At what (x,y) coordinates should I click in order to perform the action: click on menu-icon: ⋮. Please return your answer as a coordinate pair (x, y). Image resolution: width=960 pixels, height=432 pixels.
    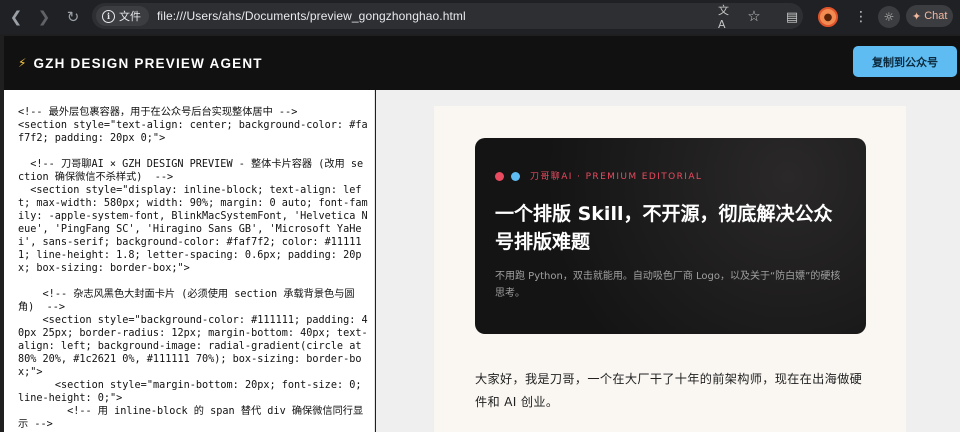
    Looking at the image, I should click on (861, 17).